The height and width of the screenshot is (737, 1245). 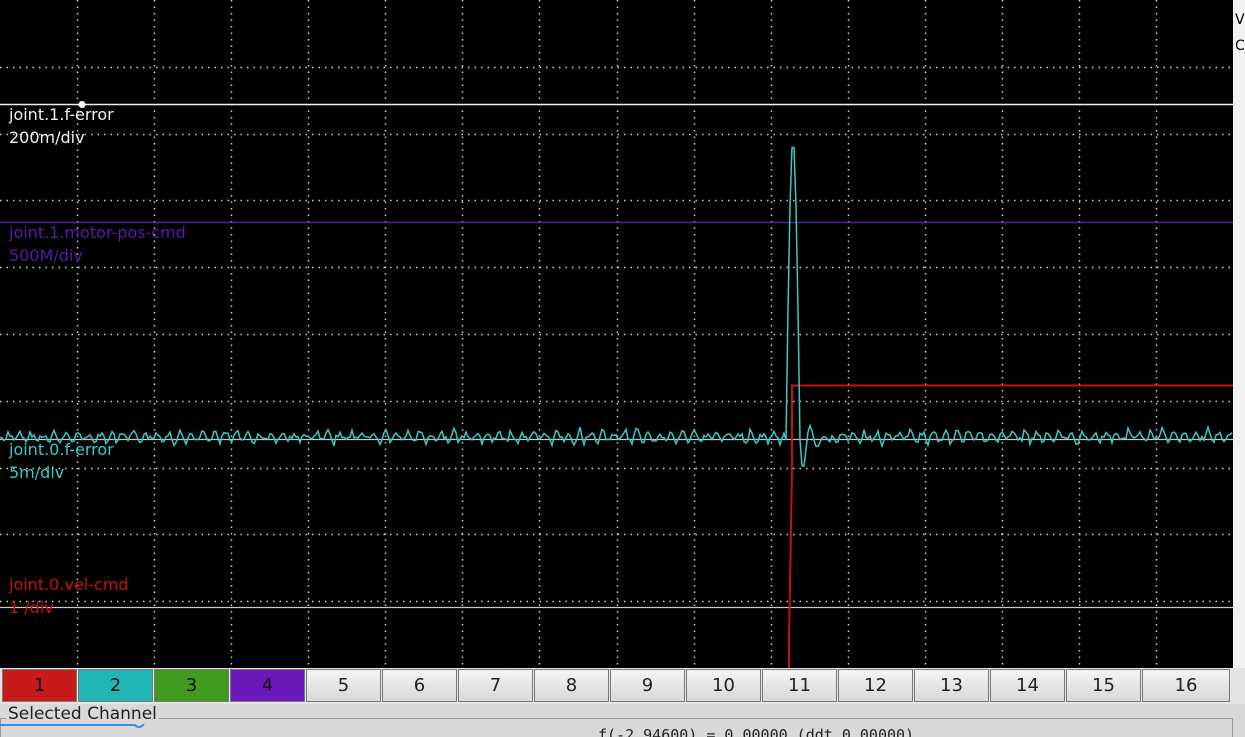 What do you see at coordinates (39, 685) in the screenshot?
I see `channel-button-1: 1` at bounding box center [39, 685].